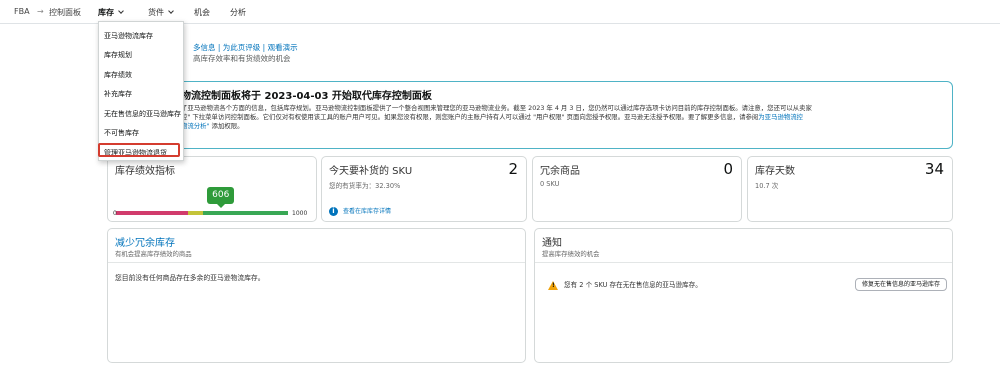  Describe the element at coordinates (190, 278) in the screenshot. I see `reduce-excess-message: 您目前没有任何商品存在多余的亚马逊物流库存。` at that location.